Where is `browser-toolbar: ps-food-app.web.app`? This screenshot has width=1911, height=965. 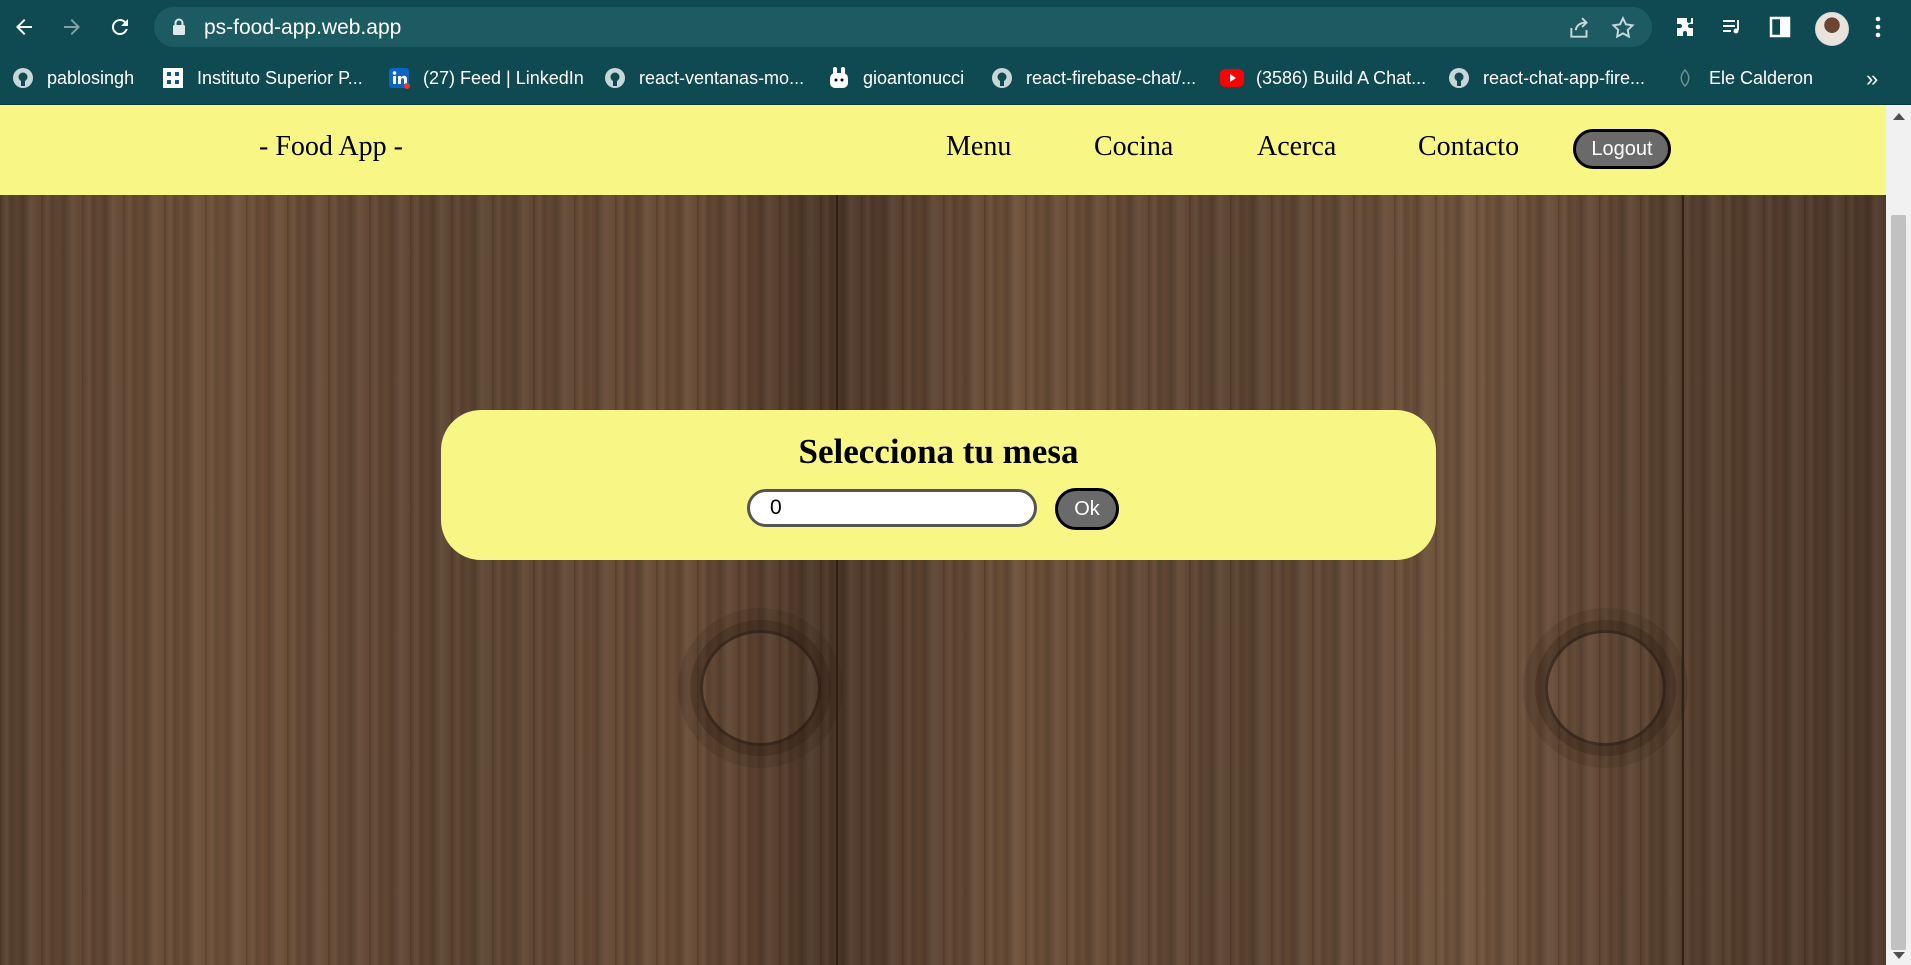 browser-toolbar: ps-food-app.web.app is located at coordinates (955, 27).